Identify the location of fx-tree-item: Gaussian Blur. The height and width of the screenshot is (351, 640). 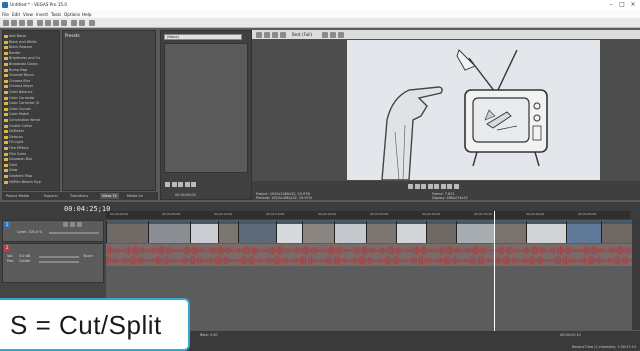
(34, 159).